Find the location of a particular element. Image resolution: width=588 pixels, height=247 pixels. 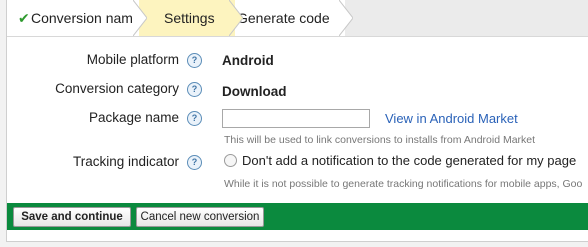

action-bar: Save and continue Cancel new conversion is located at coordinates (297, 216).